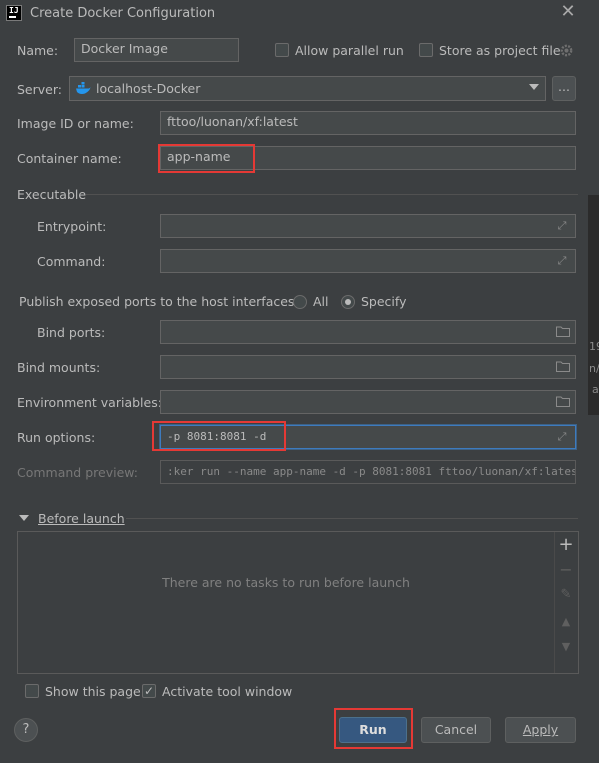 Image resolution: width=599 pixels, height=763 pixels. I want to click on server-label: Server:, so click(39, 89).